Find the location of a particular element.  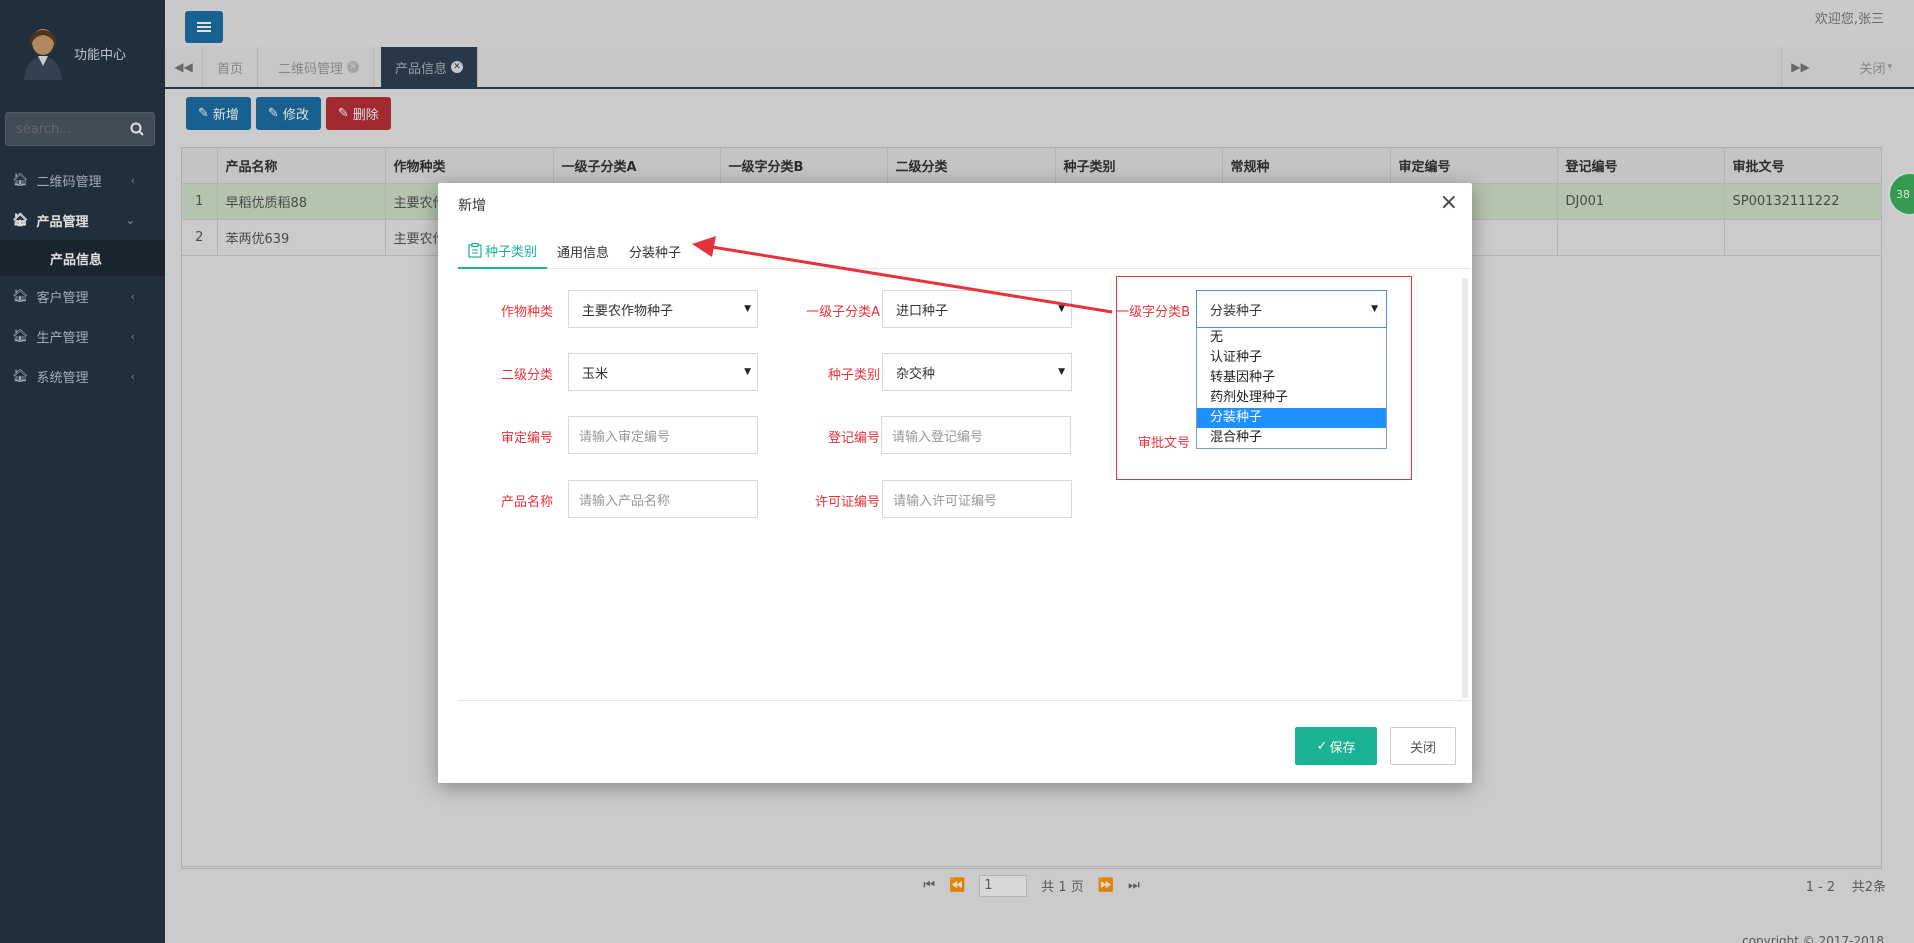

subA-select: 进口种子 ▼ is located at coordinates (977, 309).